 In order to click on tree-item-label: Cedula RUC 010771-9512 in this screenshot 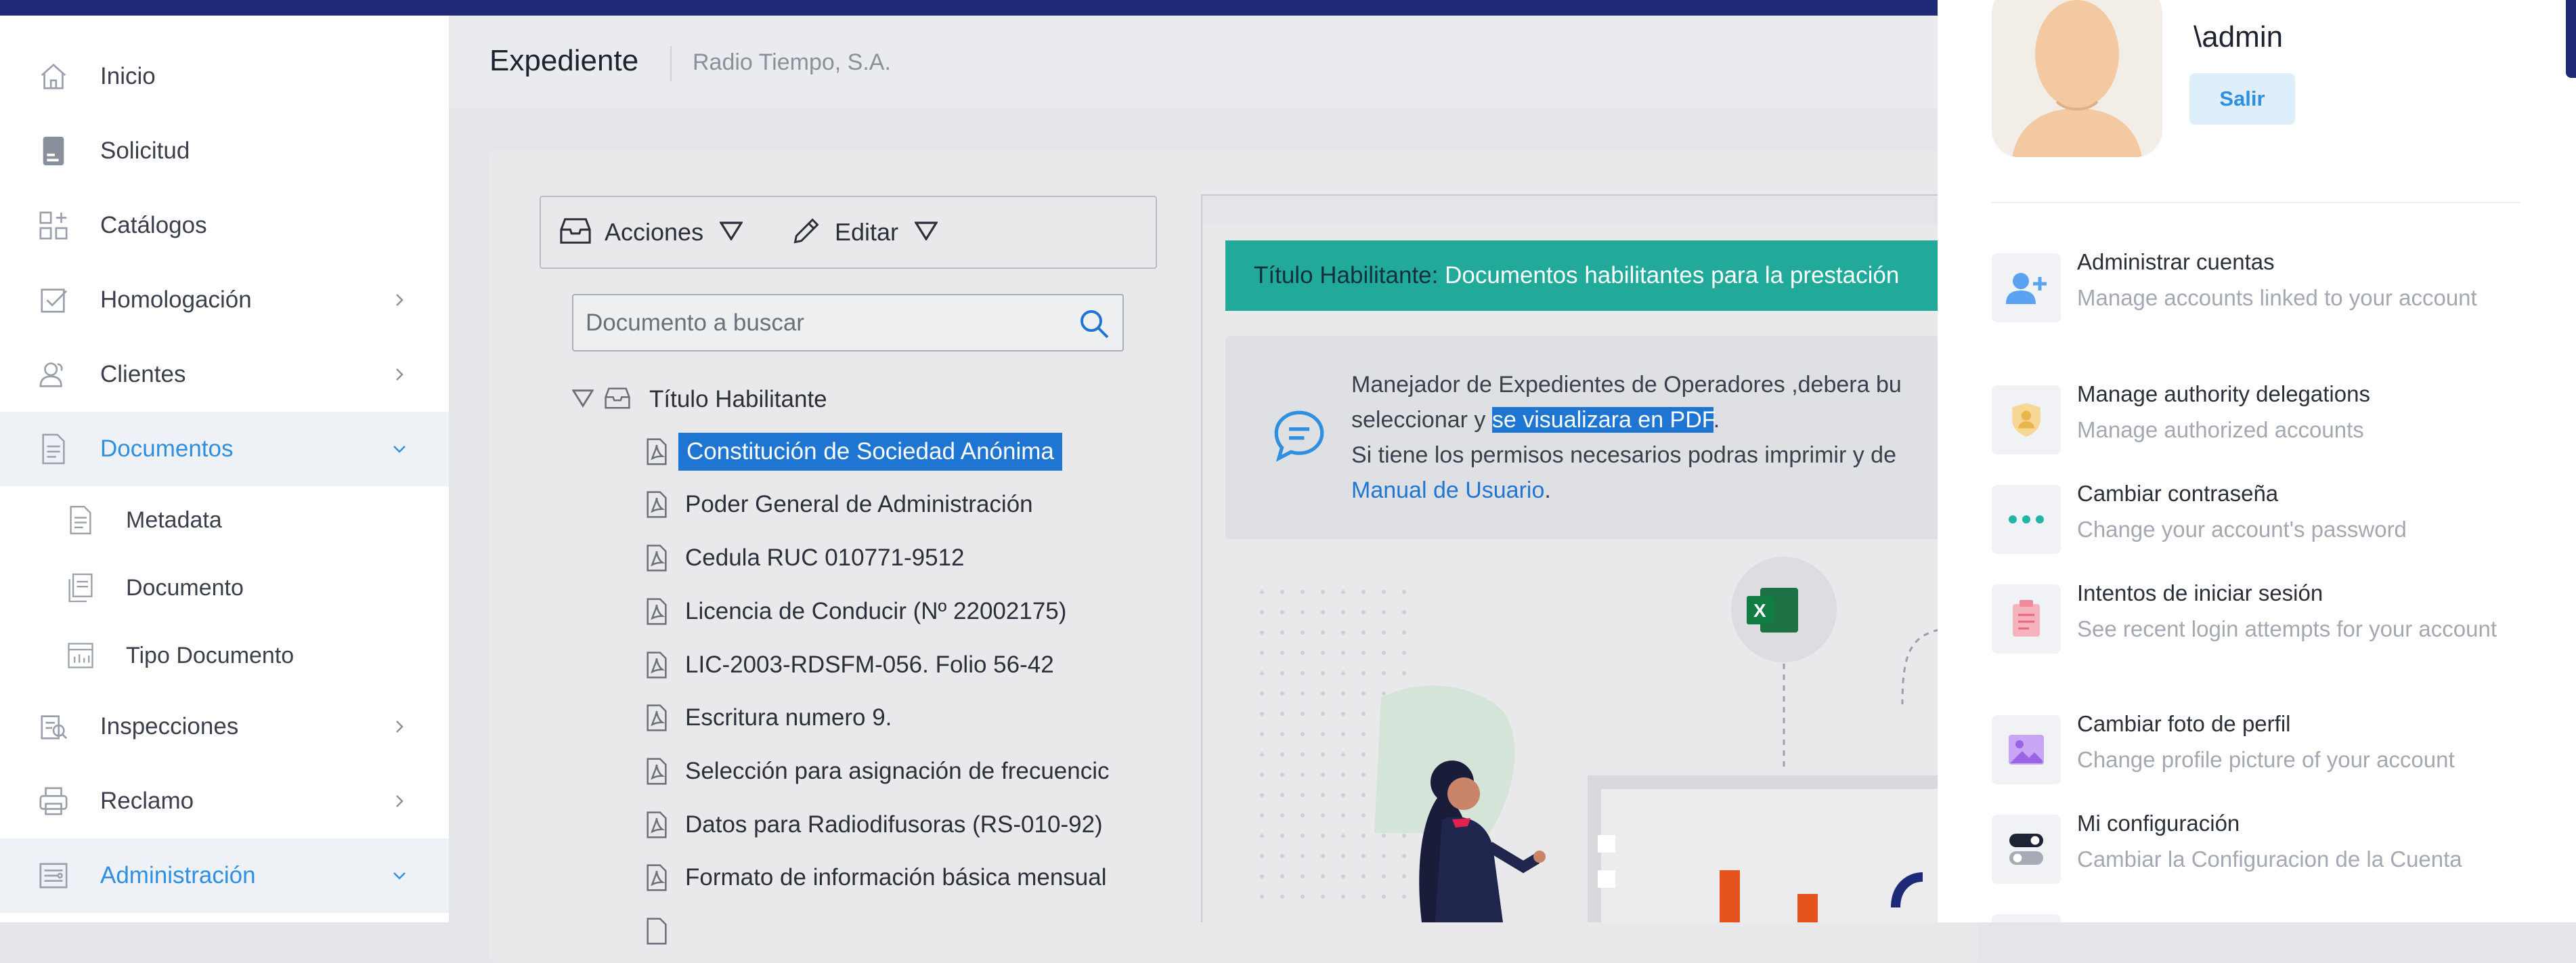, I will do `click(825, 557)`.